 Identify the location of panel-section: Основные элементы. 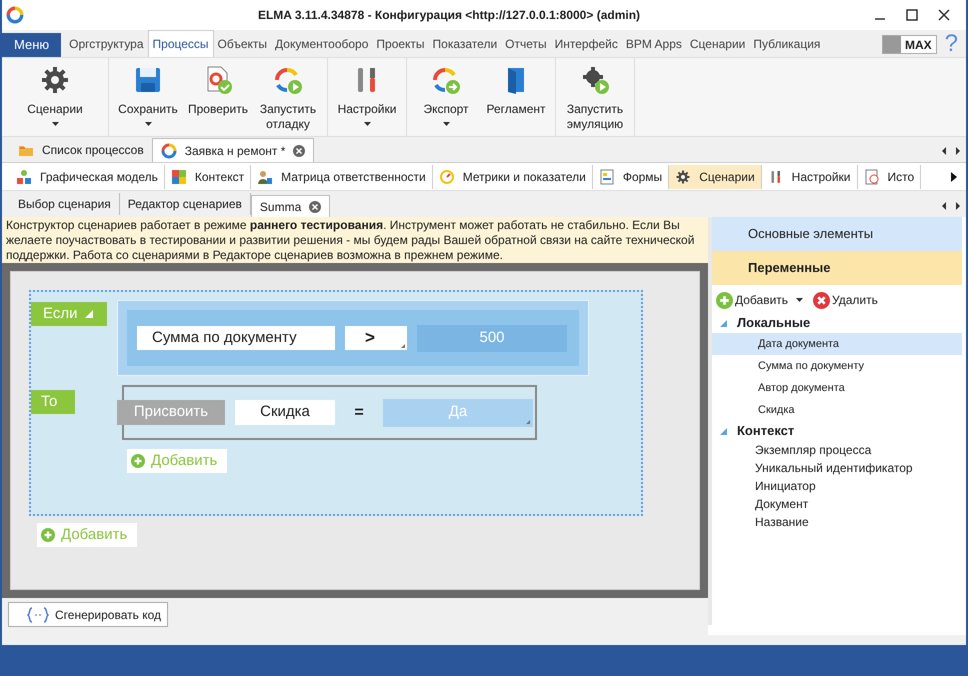
(837, 234).